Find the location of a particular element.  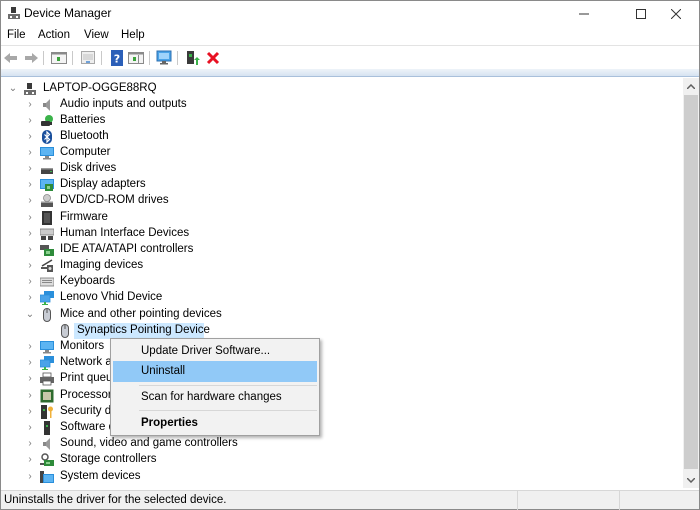

speaker-icon is located at coordinates (46, 444).